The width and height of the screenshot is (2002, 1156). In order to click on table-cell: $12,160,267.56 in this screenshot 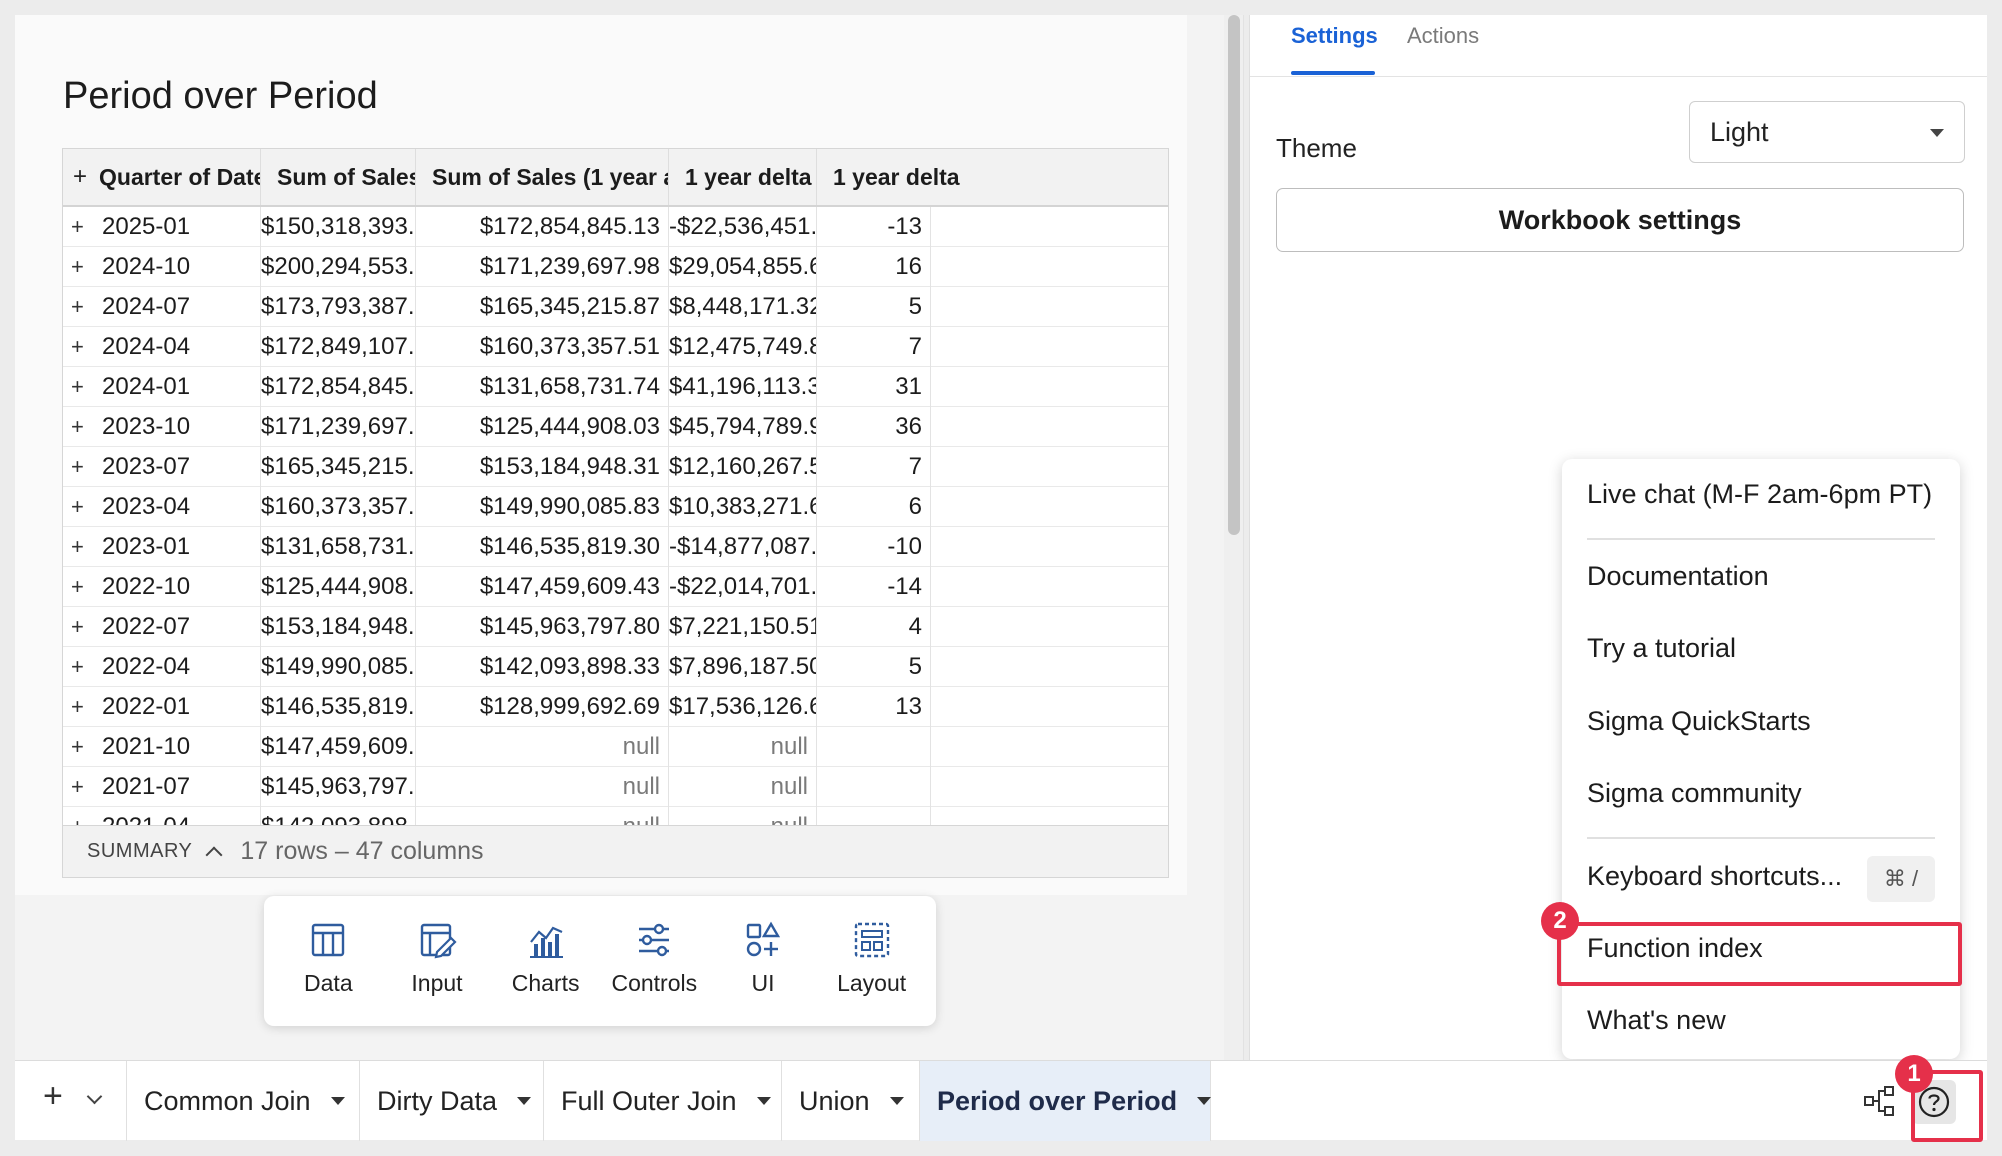, I will do `click(743, 467)`.